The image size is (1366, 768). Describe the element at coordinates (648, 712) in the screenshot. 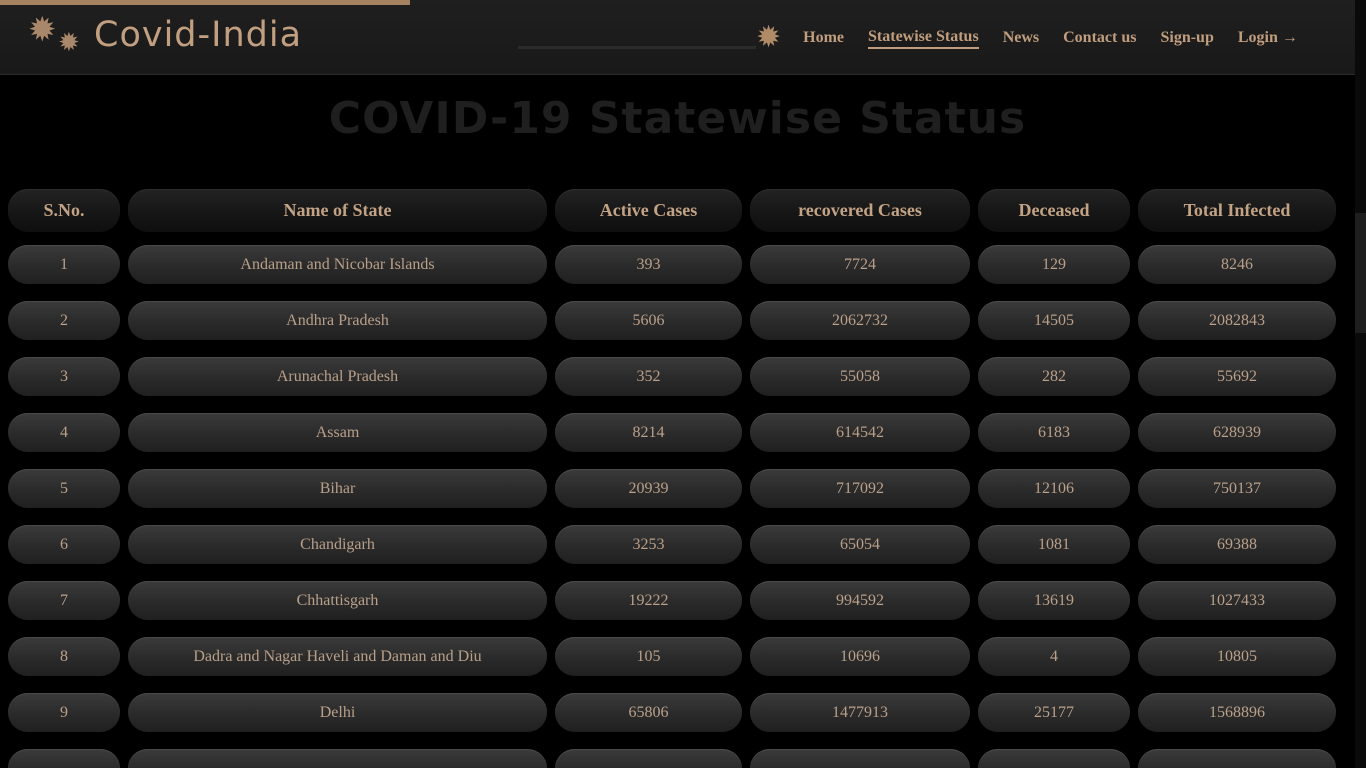

I see `cell-active: 65806` at that location.